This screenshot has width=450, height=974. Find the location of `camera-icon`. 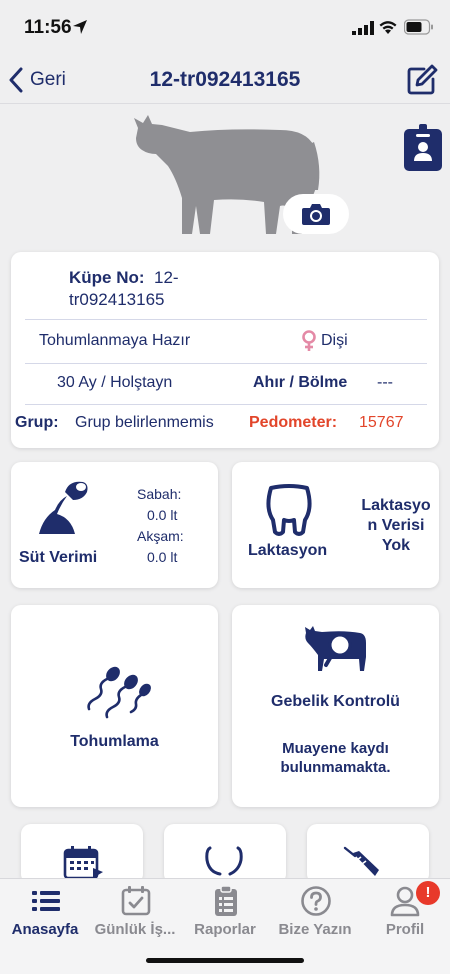

camera-icon is located at coordinates (316, 214).